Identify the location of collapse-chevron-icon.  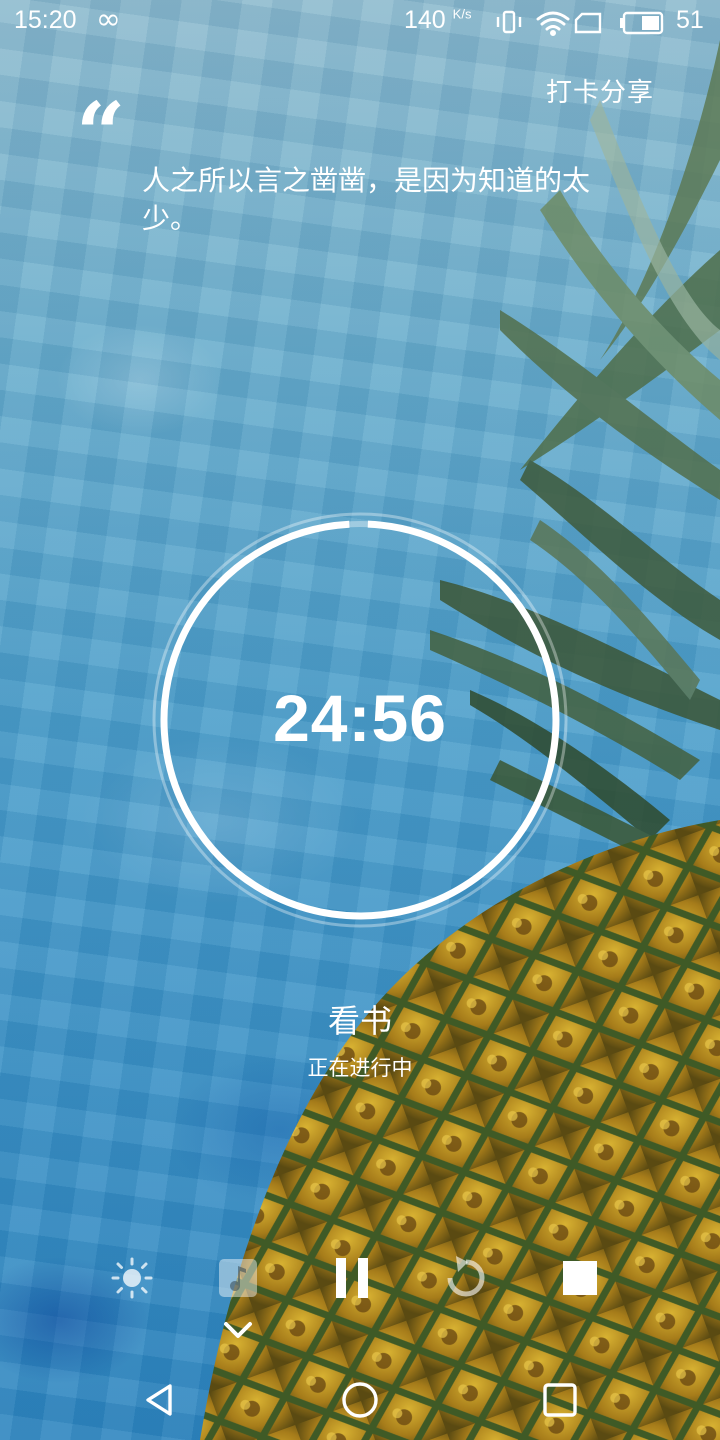
(238, 1330).